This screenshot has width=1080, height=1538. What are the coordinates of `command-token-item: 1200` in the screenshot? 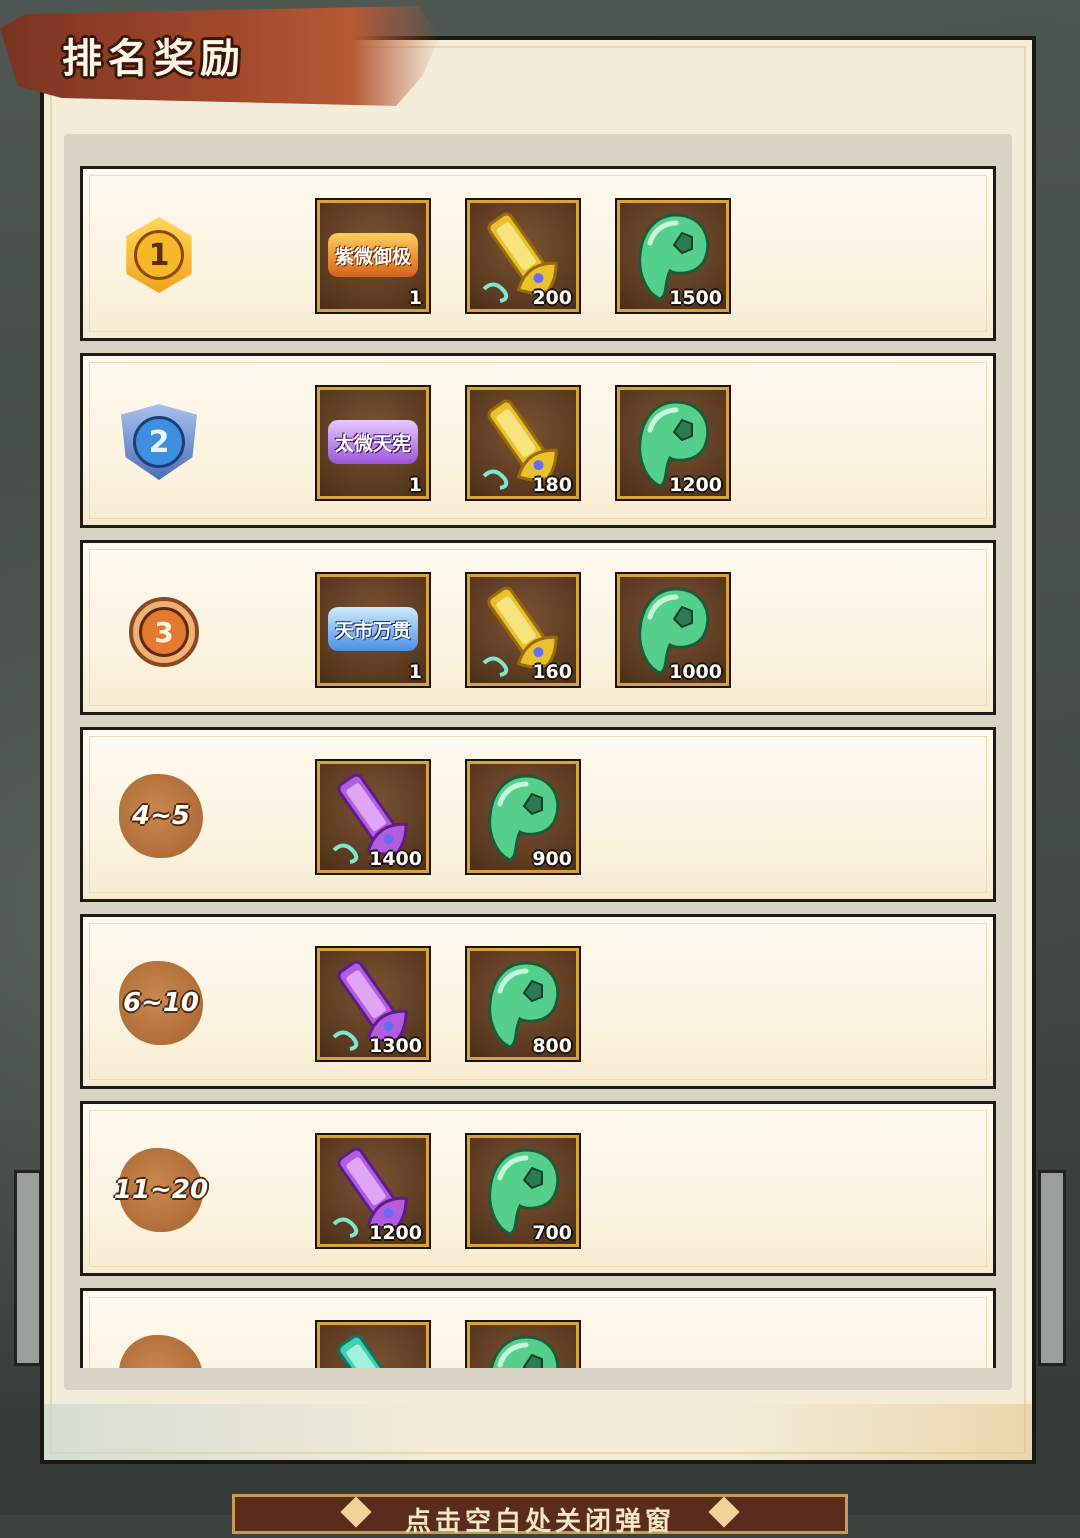 It's located at (373, 1191).